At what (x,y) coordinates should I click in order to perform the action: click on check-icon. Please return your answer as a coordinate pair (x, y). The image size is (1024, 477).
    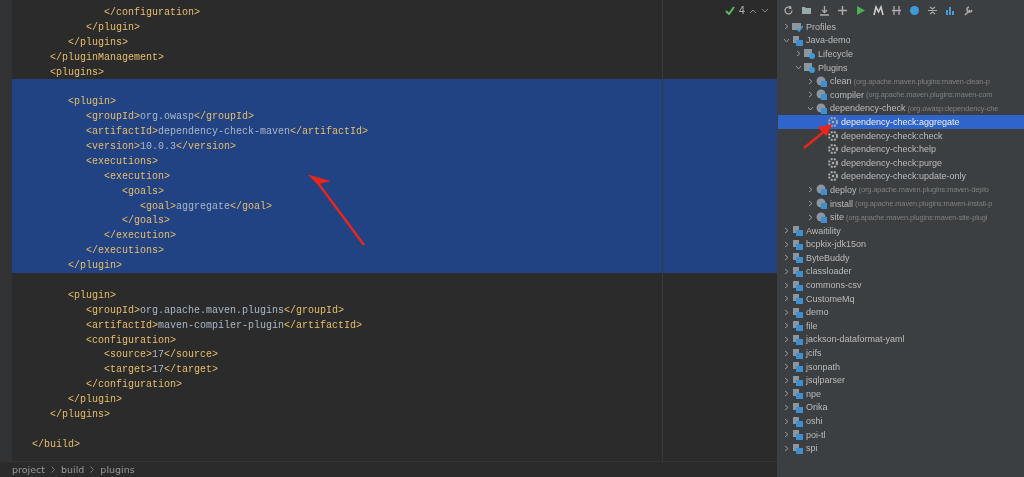
    Looking at the image, I should click on (729, 10).